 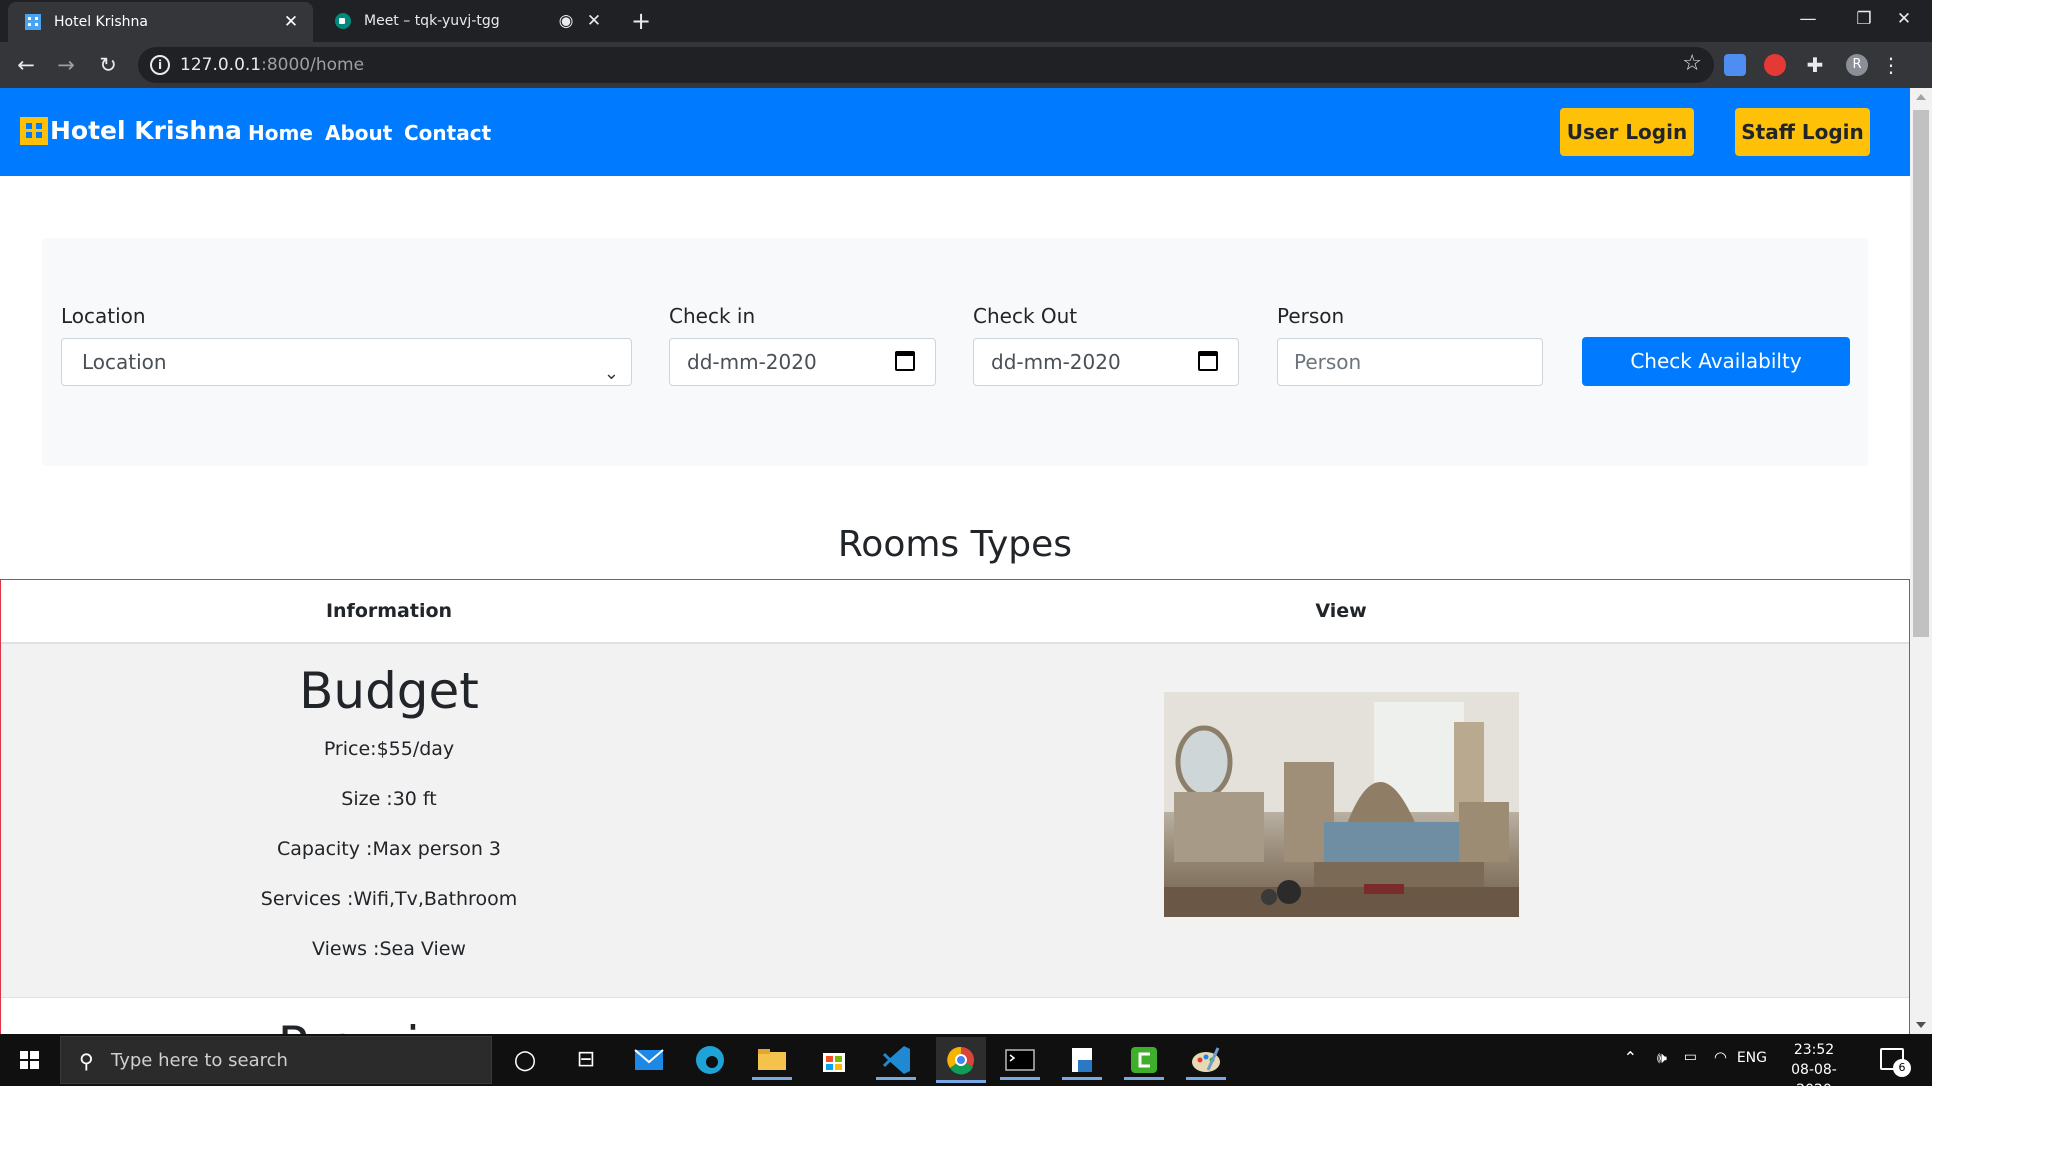 What do you see at coordinates (1020, 1060) in the screenshot?
I see `terminal-icon` at bounding box center [1020, 1060].